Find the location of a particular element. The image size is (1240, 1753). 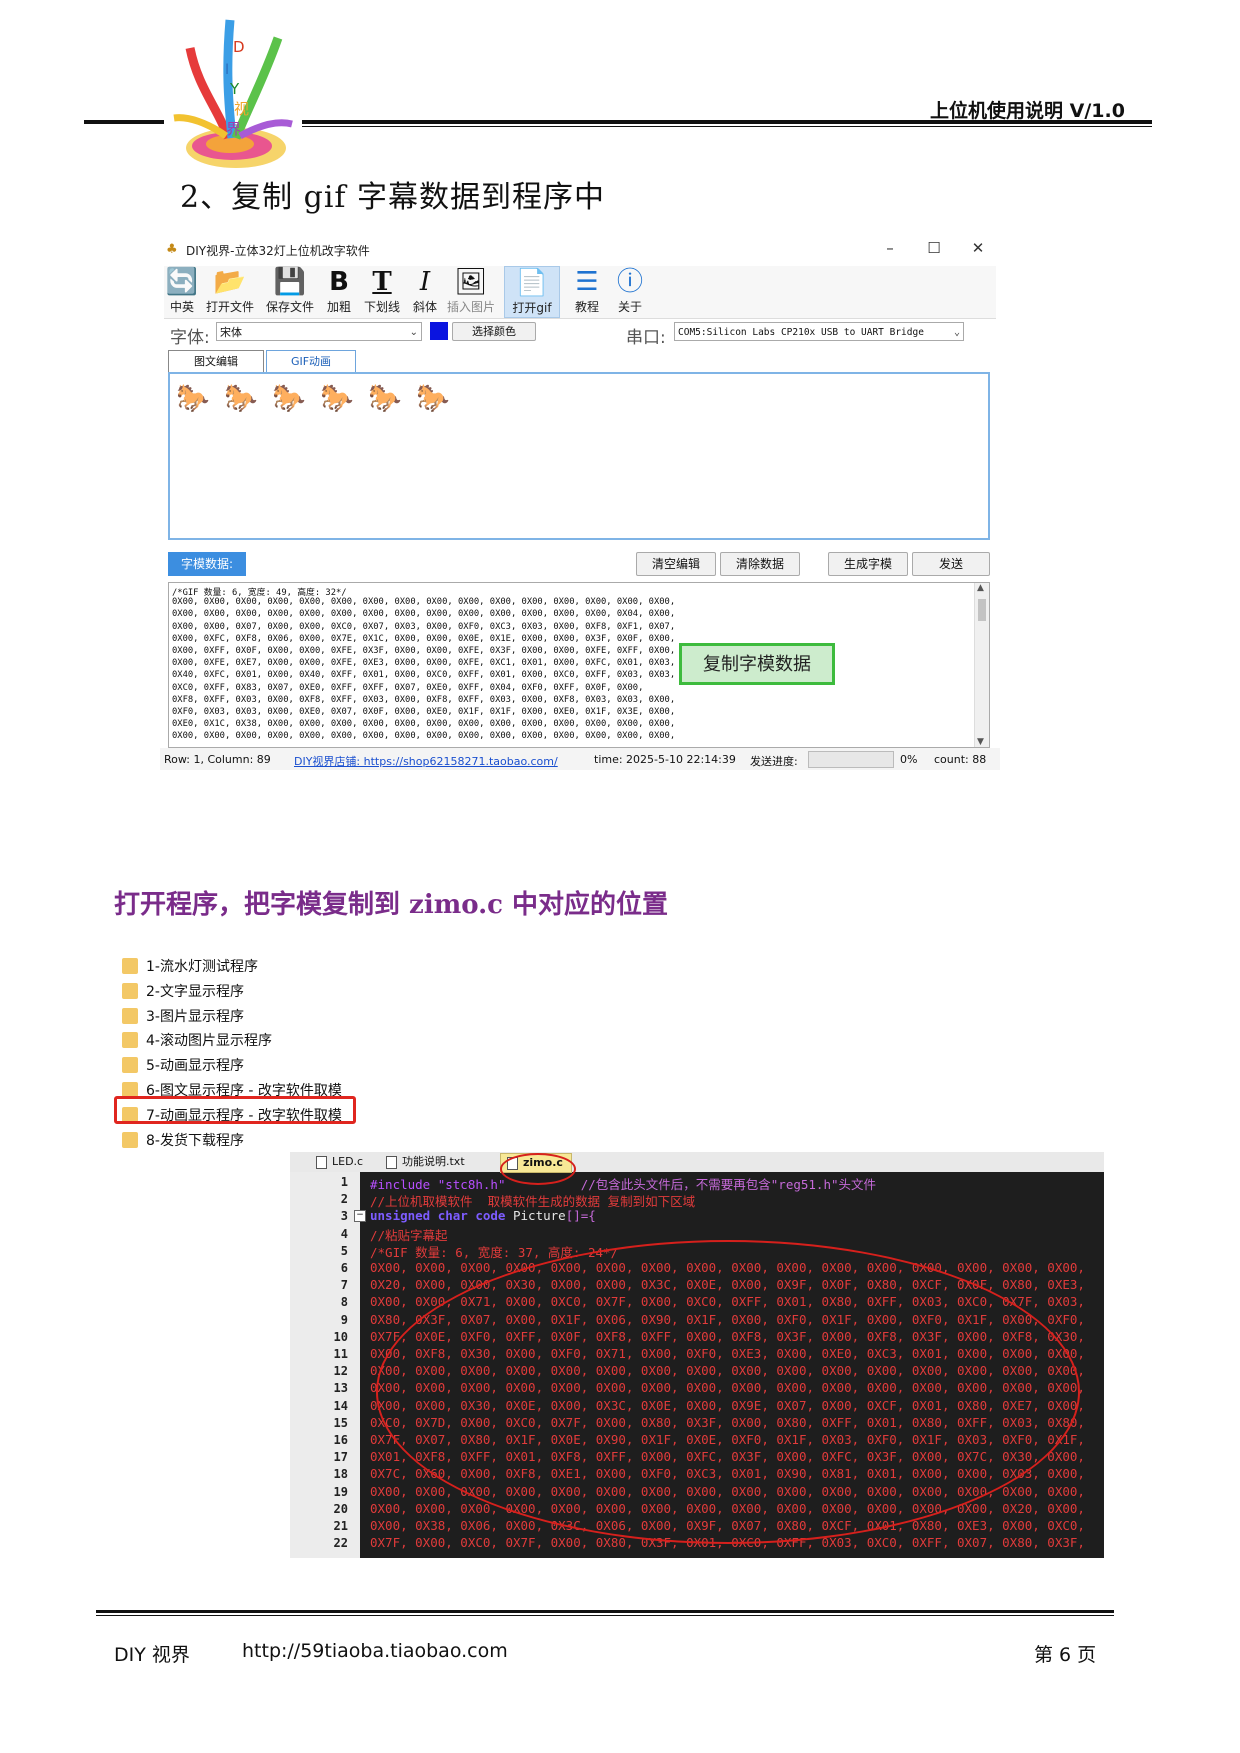

logo: D I Y 视 界 is located at coordinates (233, 92).